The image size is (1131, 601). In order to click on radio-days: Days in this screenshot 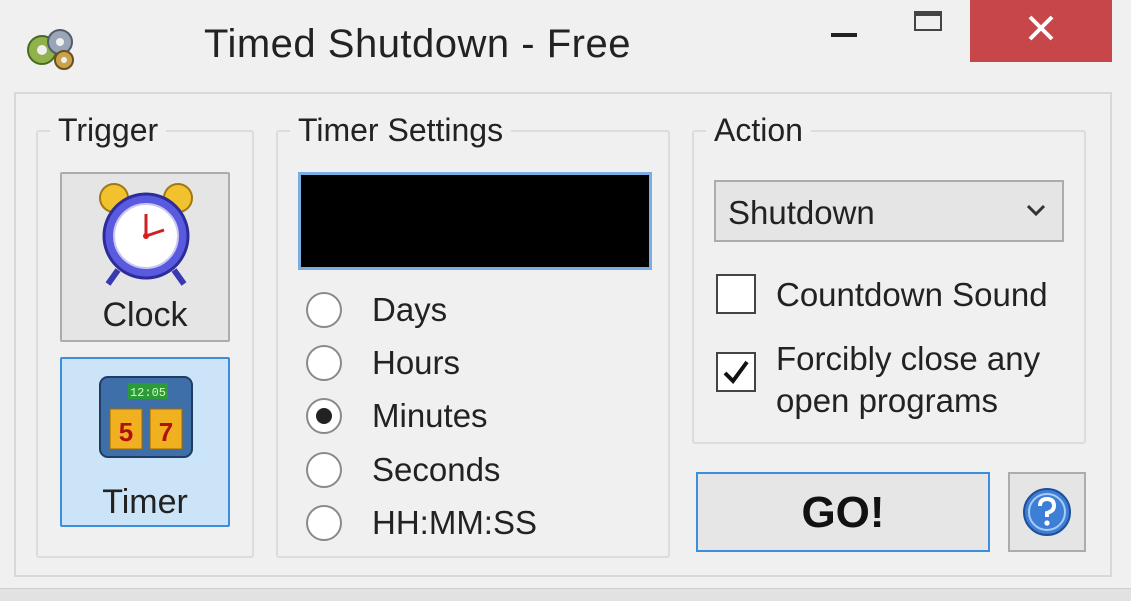, I will do `click(376, 310)`.